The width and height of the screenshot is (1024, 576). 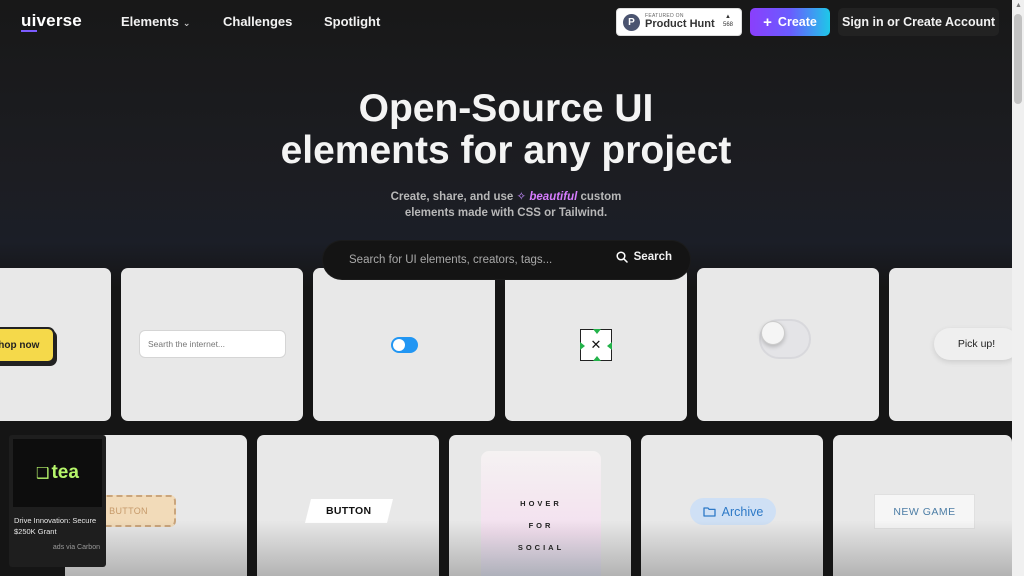 What do you see at coordinates (652, 257) in the screenshot?
I see `search-button-label: Search` at bounding box center [652, 257].